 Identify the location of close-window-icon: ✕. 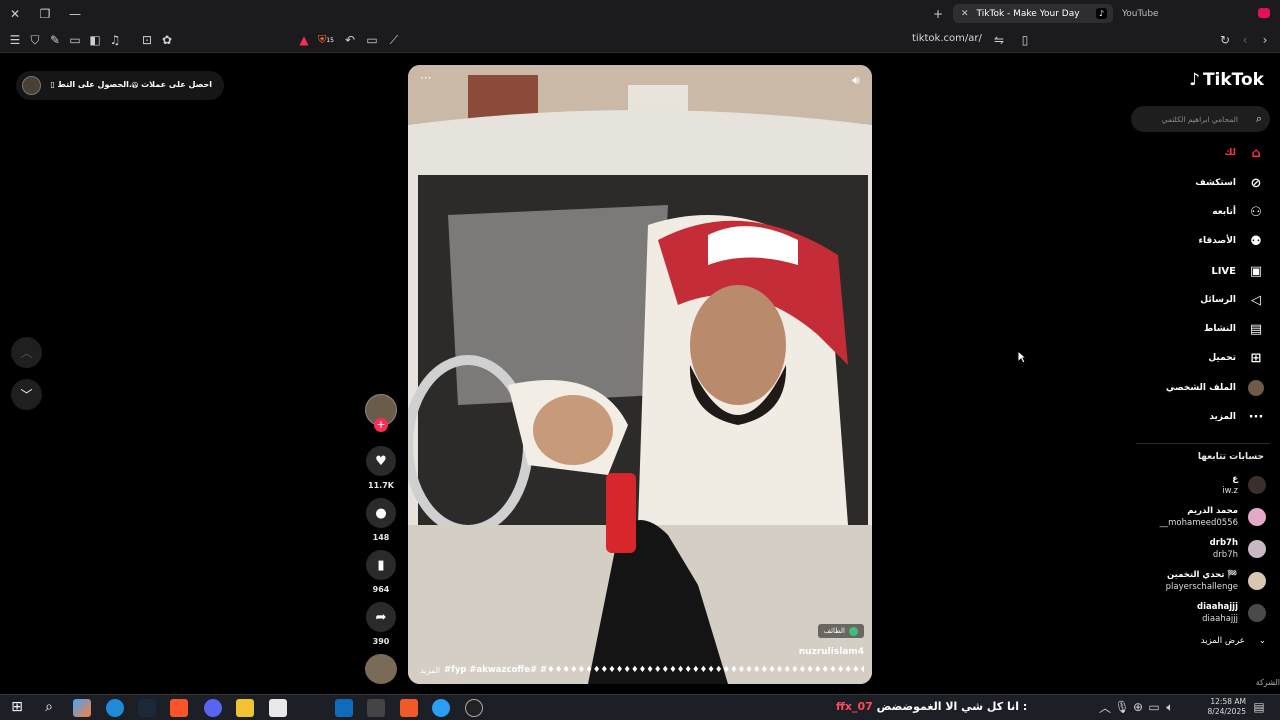
(15, 14).